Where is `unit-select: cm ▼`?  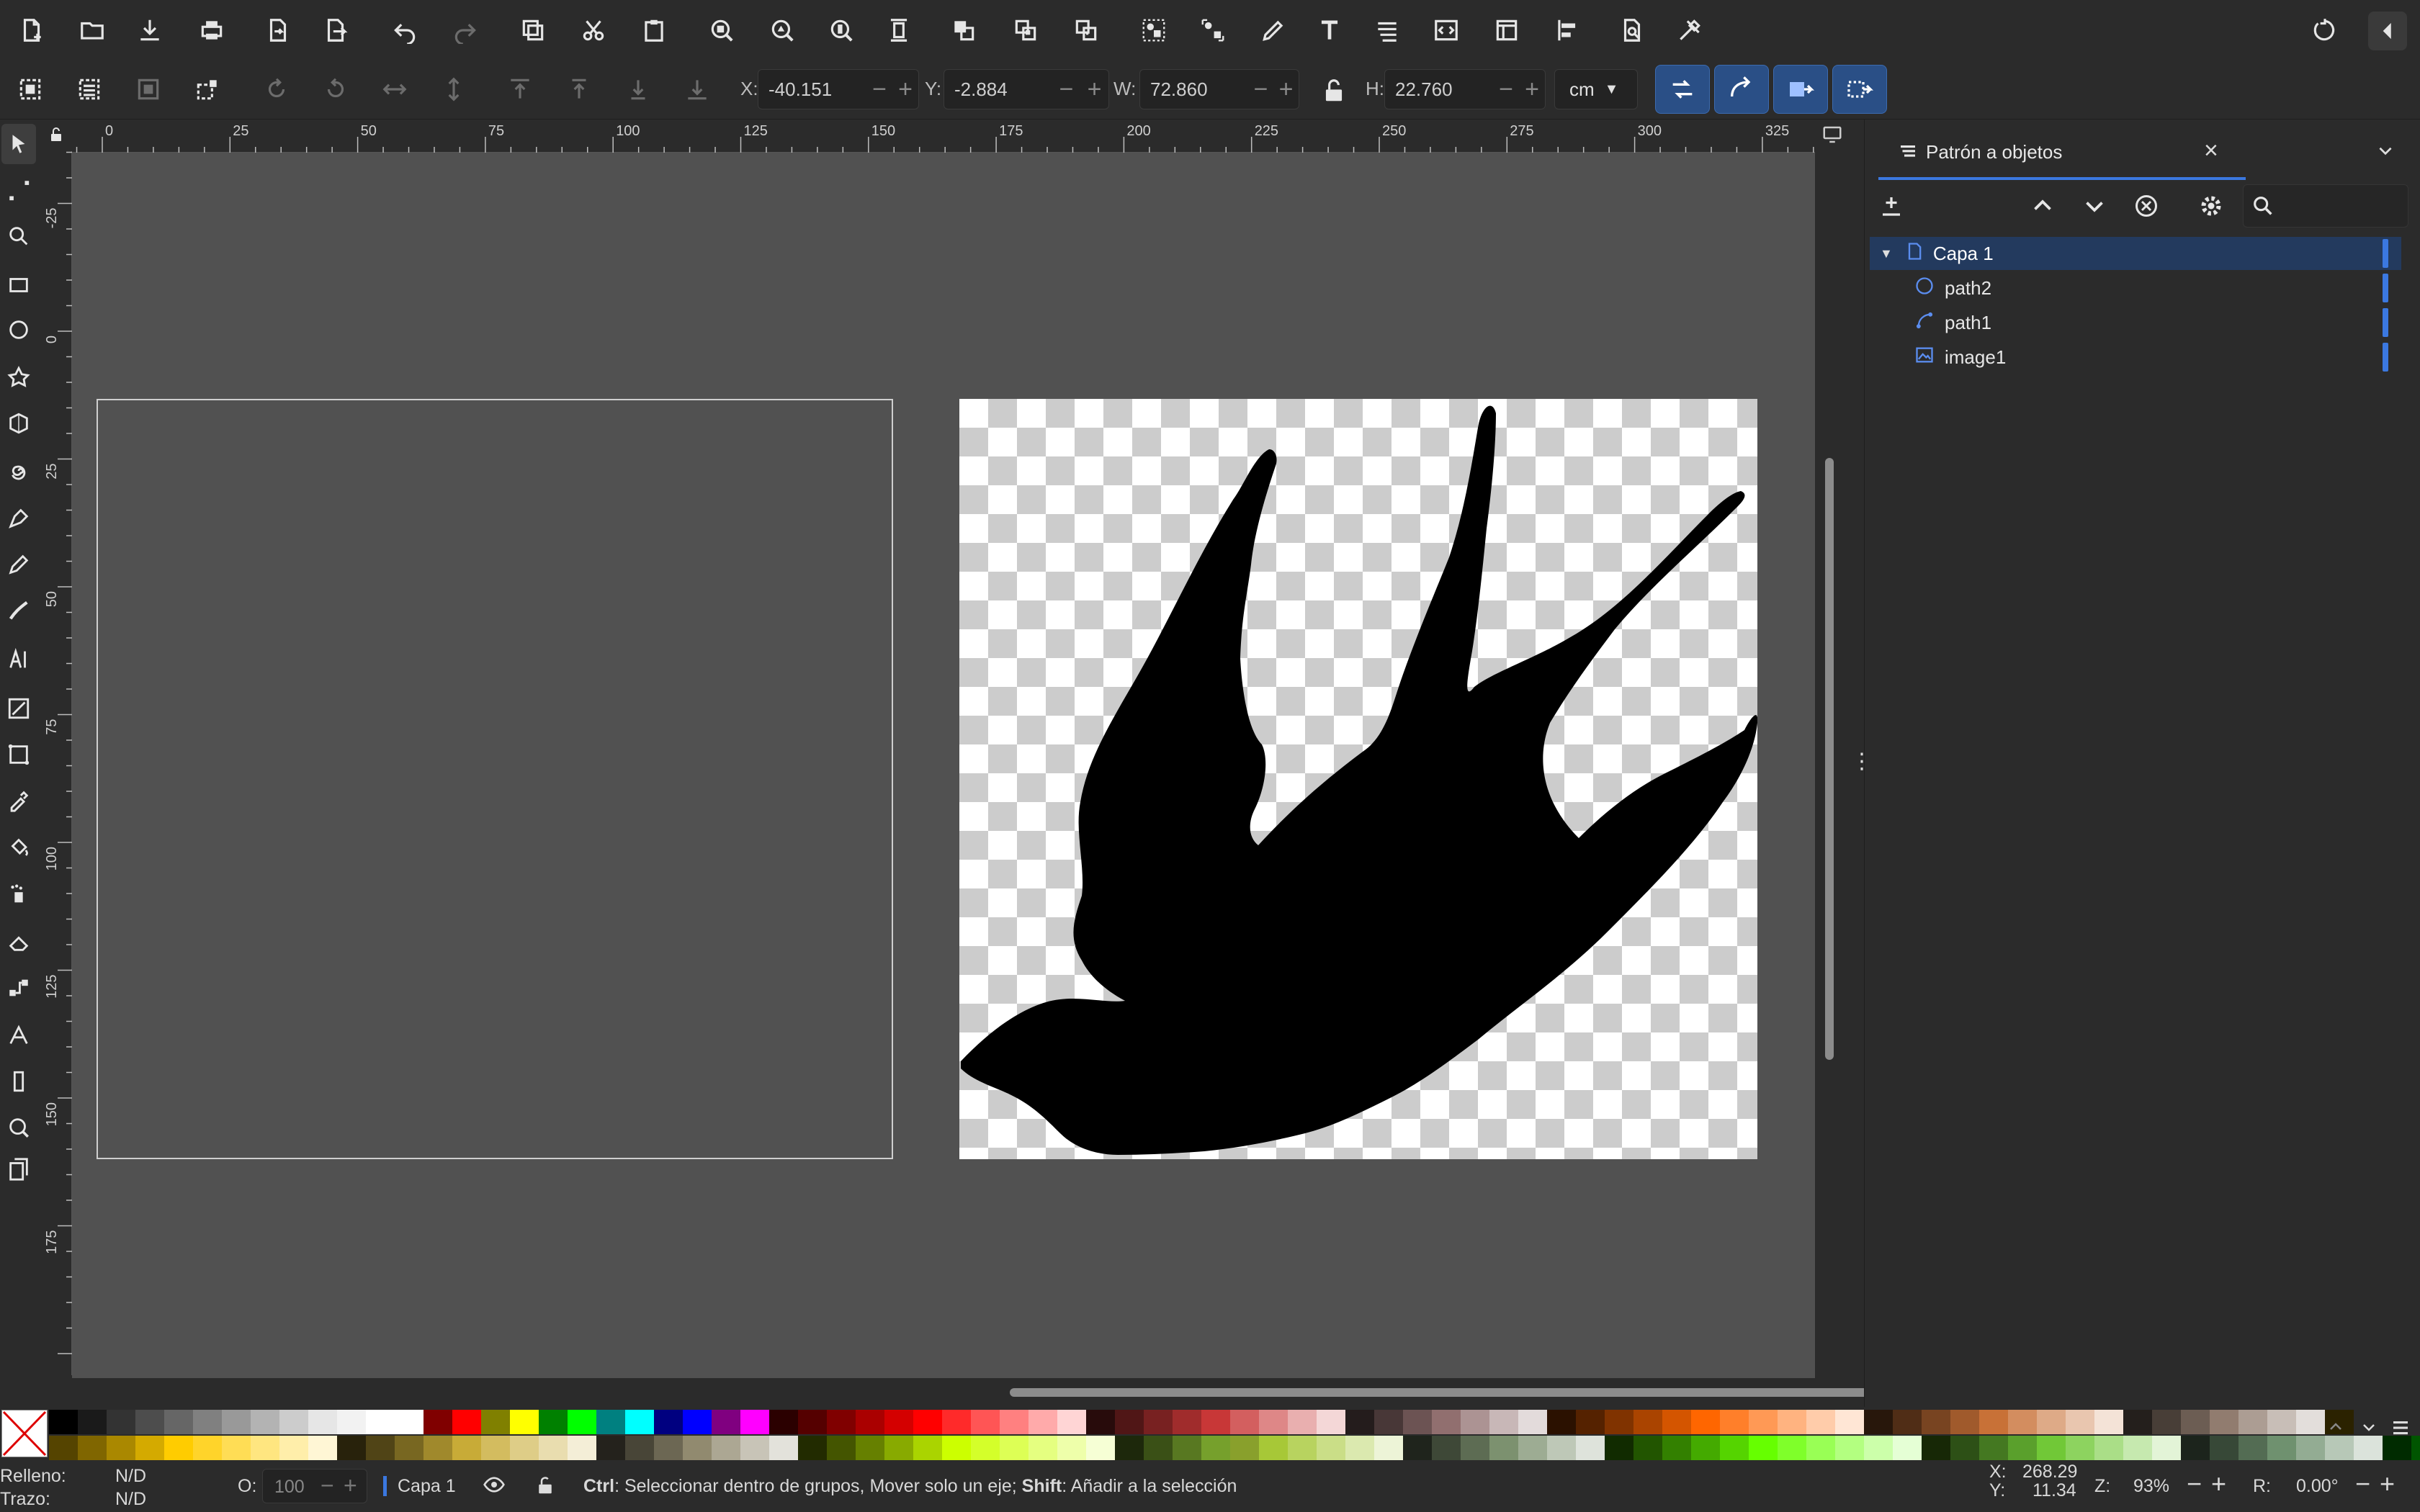
unit-select: cm ▼ is located at coordinates (1596, 89).